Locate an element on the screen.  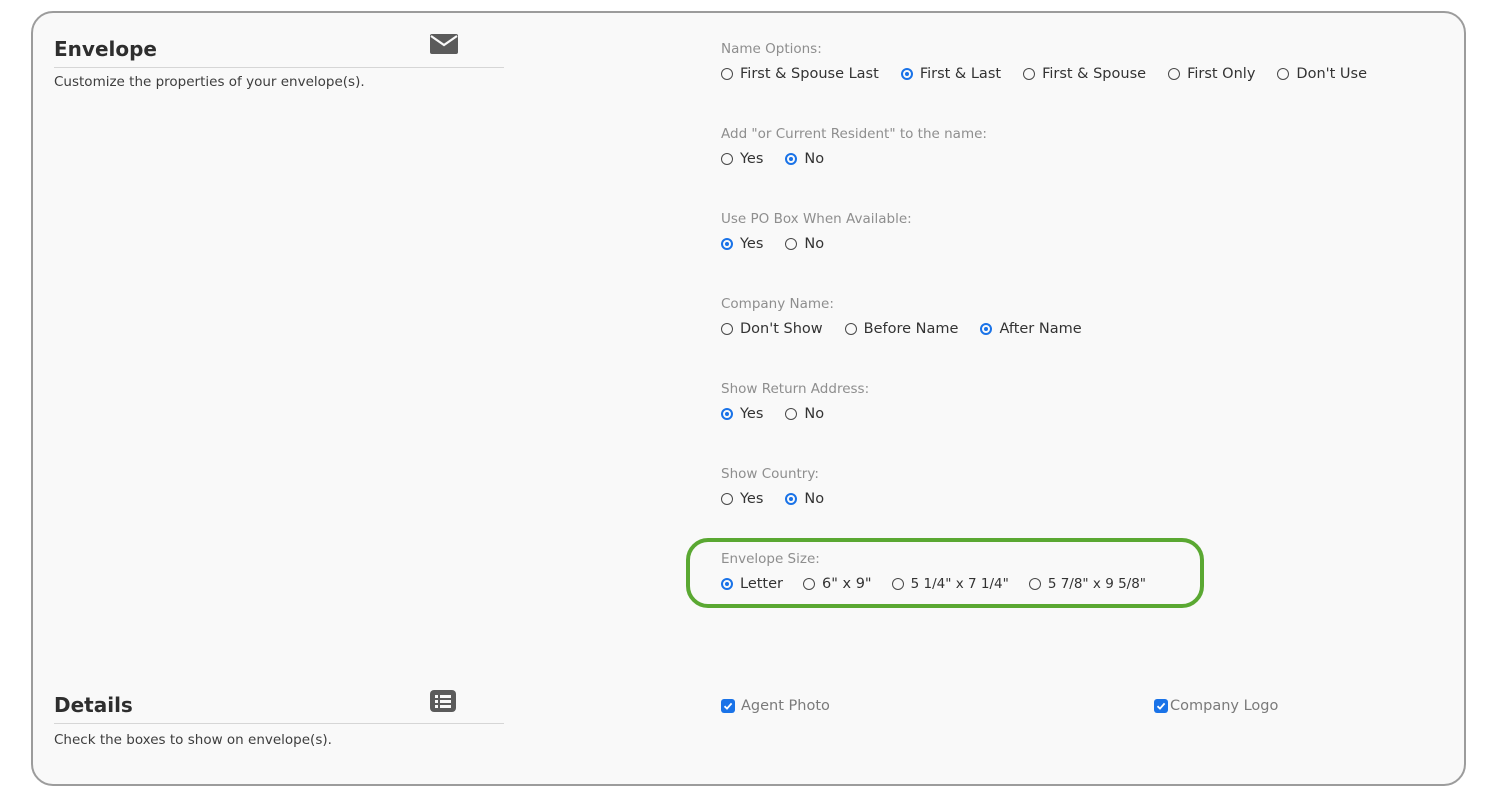
envelope-size-label: Envelope Size: is located at coordinates (770, 559).